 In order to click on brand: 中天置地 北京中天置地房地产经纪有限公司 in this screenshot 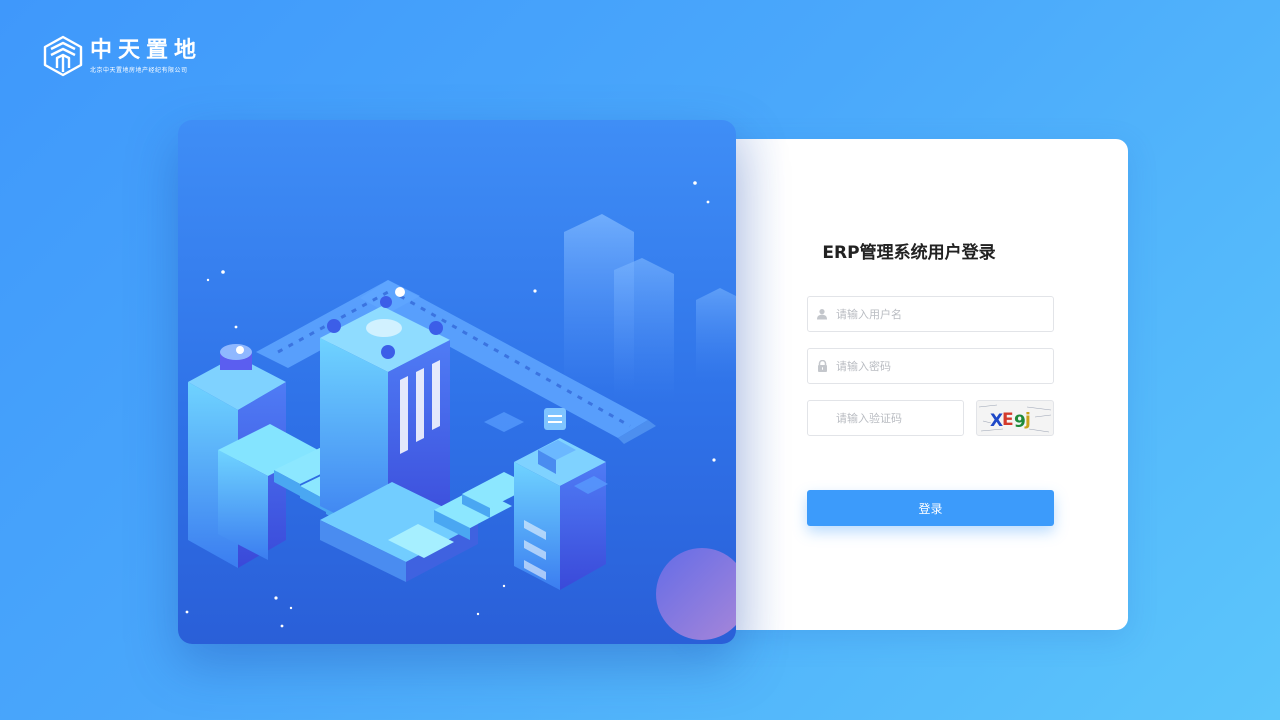, I will do `click(122, 56)`.